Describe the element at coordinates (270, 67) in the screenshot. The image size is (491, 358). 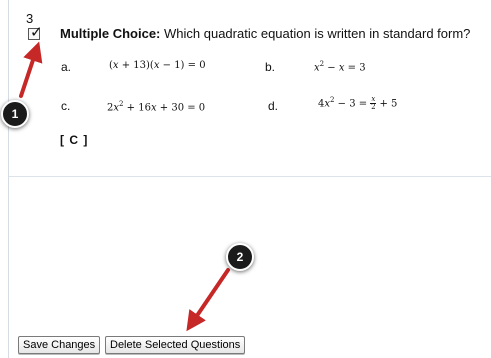
I see `choice-b-letter: b.` at that location.